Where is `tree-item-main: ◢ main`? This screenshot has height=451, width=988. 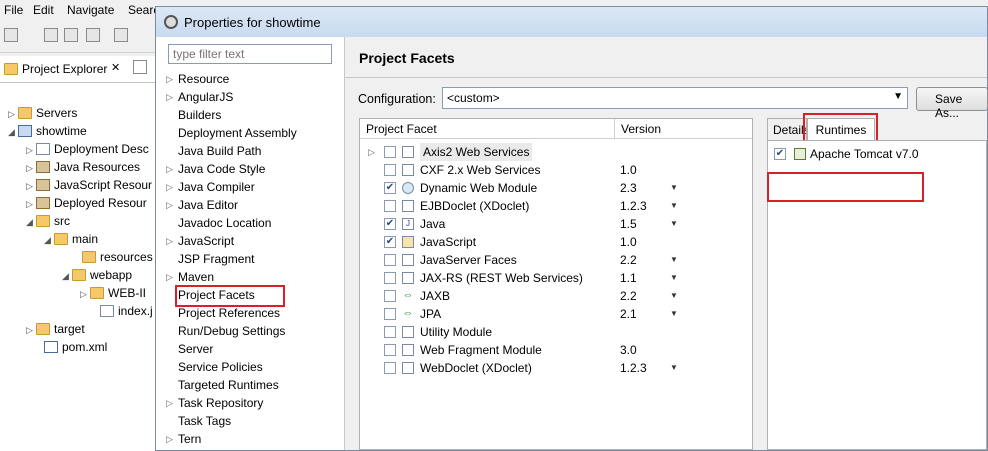 tree-item-main: ◢ main is located at coordinates (71, 239).